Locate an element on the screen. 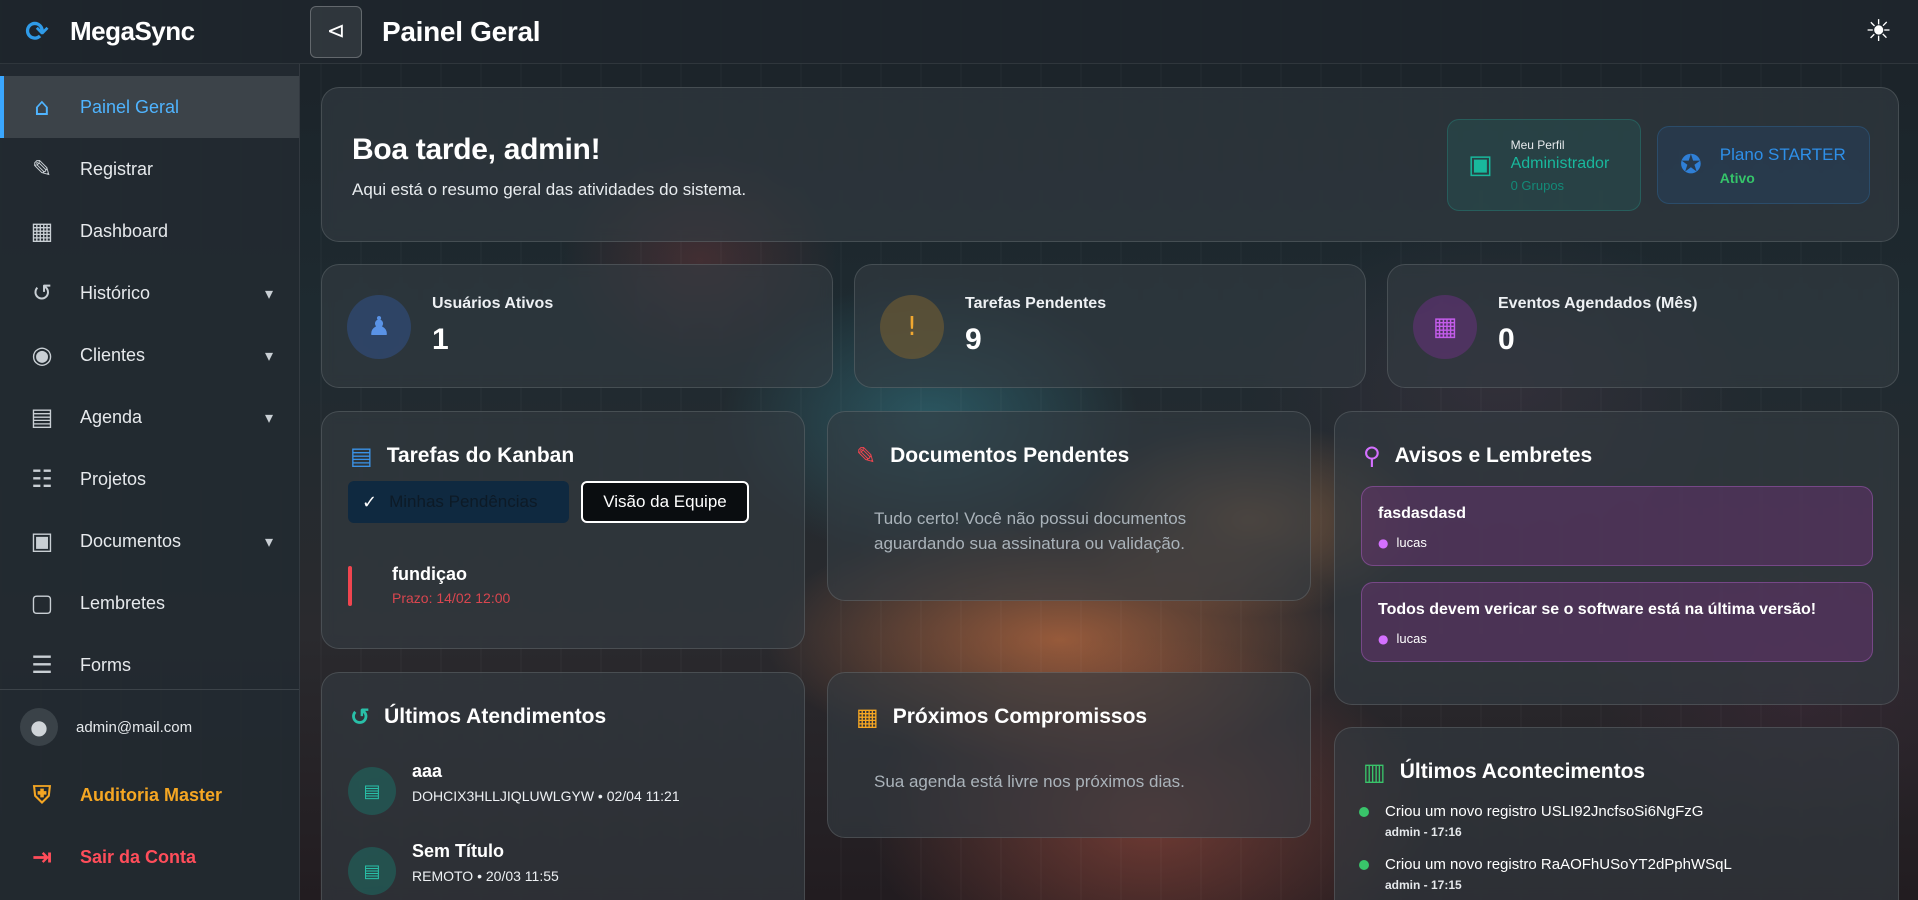 The width and height of the screenshot is (1918, 900). clipboard-icon: ▤ is located at coordinates (361, 456).